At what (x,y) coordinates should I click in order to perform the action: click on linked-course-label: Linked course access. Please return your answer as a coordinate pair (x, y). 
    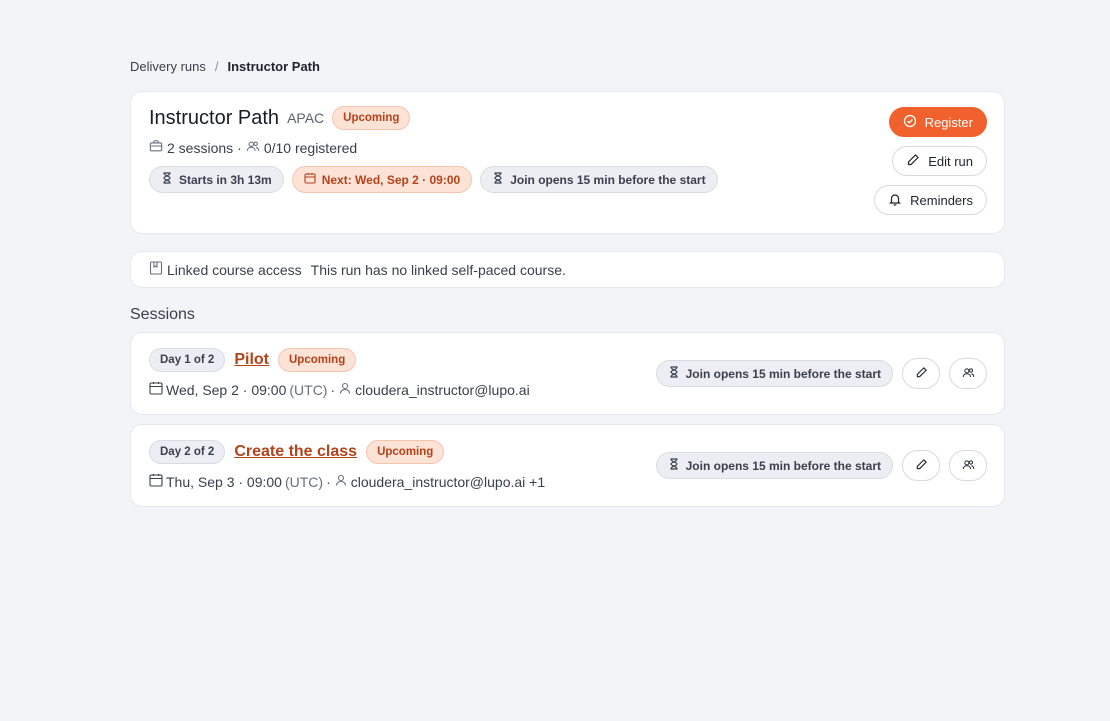
    Looking at the image, I should click on (234, 269).